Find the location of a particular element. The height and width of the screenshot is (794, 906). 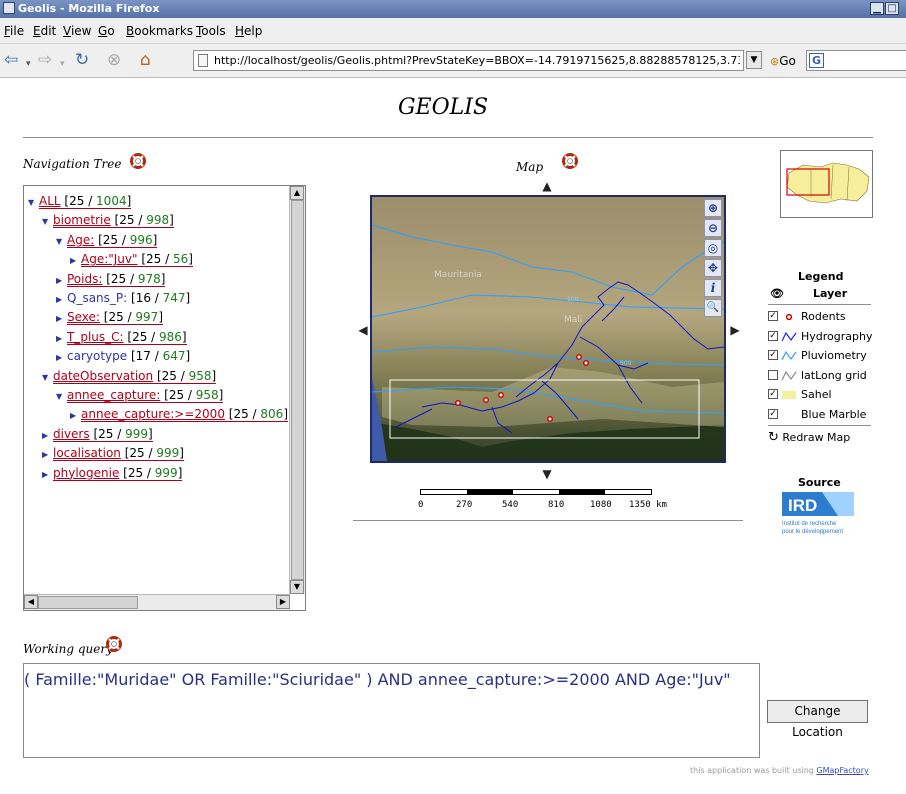

tree-node-label: T_plus_C: is located at coordinates (95, 337).